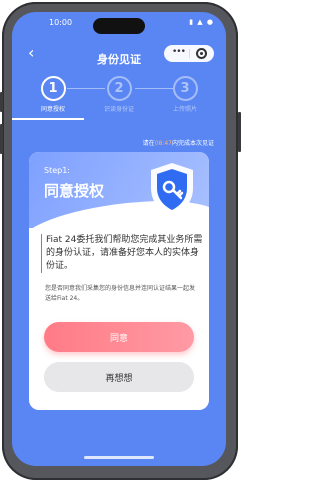 This screenshot has height=484, width=320. Describe the element at coordinates (57, 170) in the screenshot. I see `step-tag: Step1:` at that location.